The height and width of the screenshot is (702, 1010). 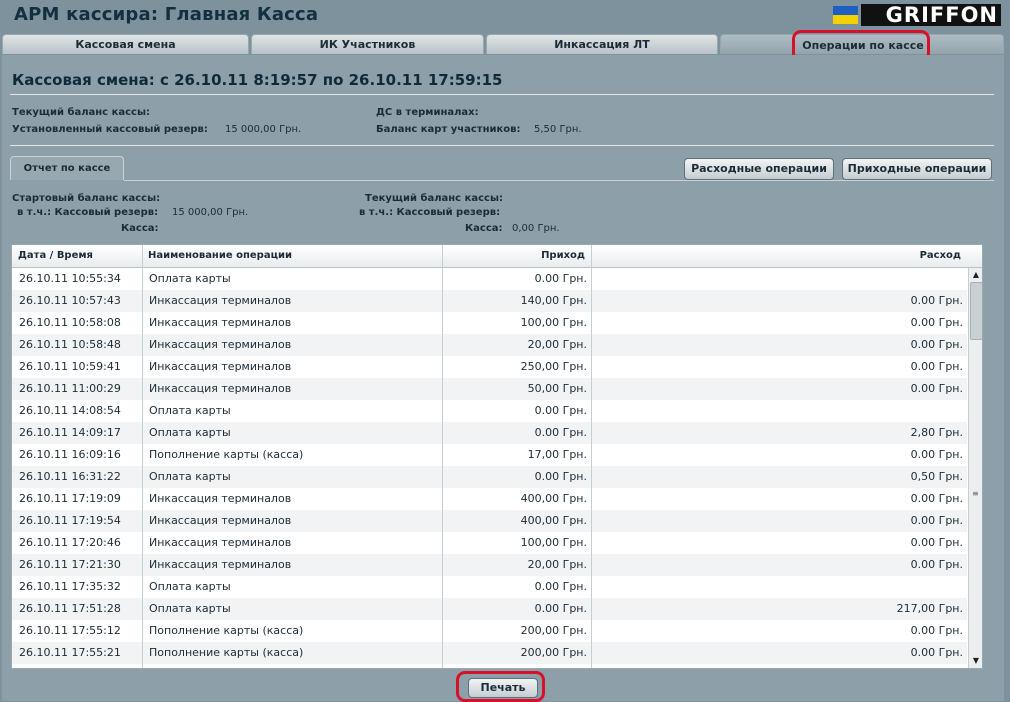 What do you see at coordinates (70, 410) in the screenshot?
I see `cell-datetime: 26.10.11 14:08:54` at bounding box center [70, 410].